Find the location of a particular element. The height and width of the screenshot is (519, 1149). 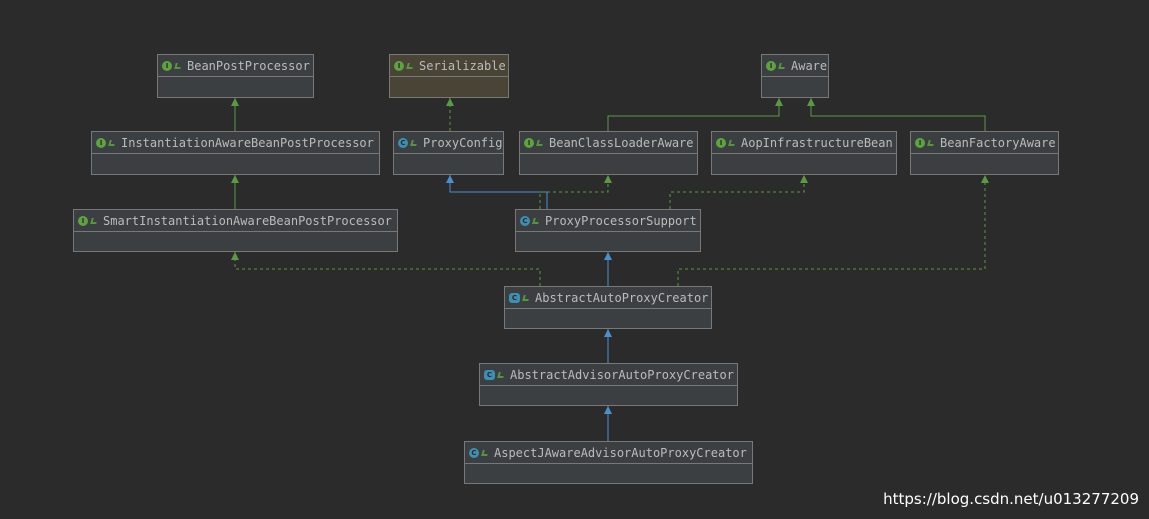

node-bean-factory-aware: I BeanFactoryAware is located at coordinates (984, 153).